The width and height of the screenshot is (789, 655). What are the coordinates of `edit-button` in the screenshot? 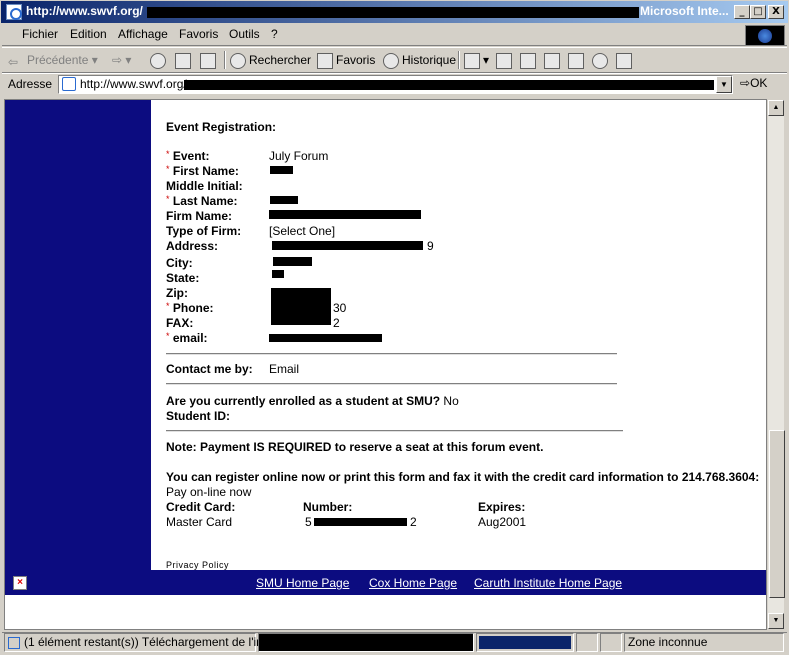 It's located at (529, 60).